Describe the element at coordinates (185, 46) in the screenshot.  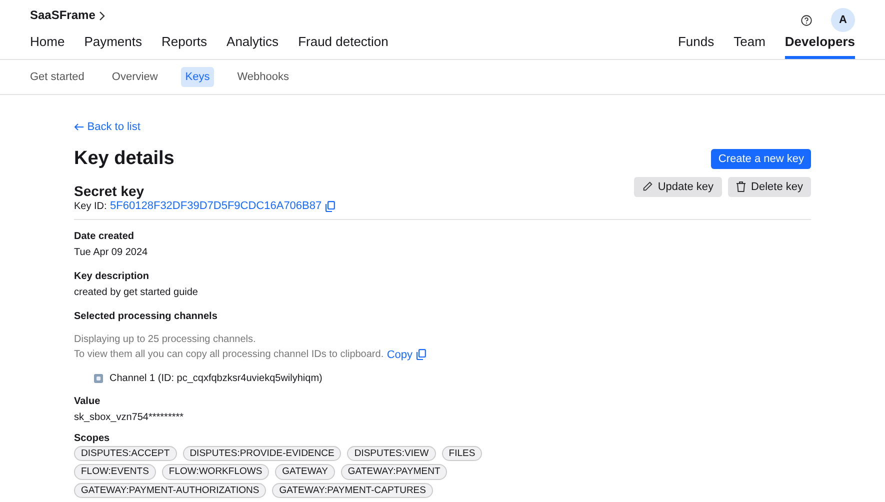
I see `nav-tab: Reports` at that location.